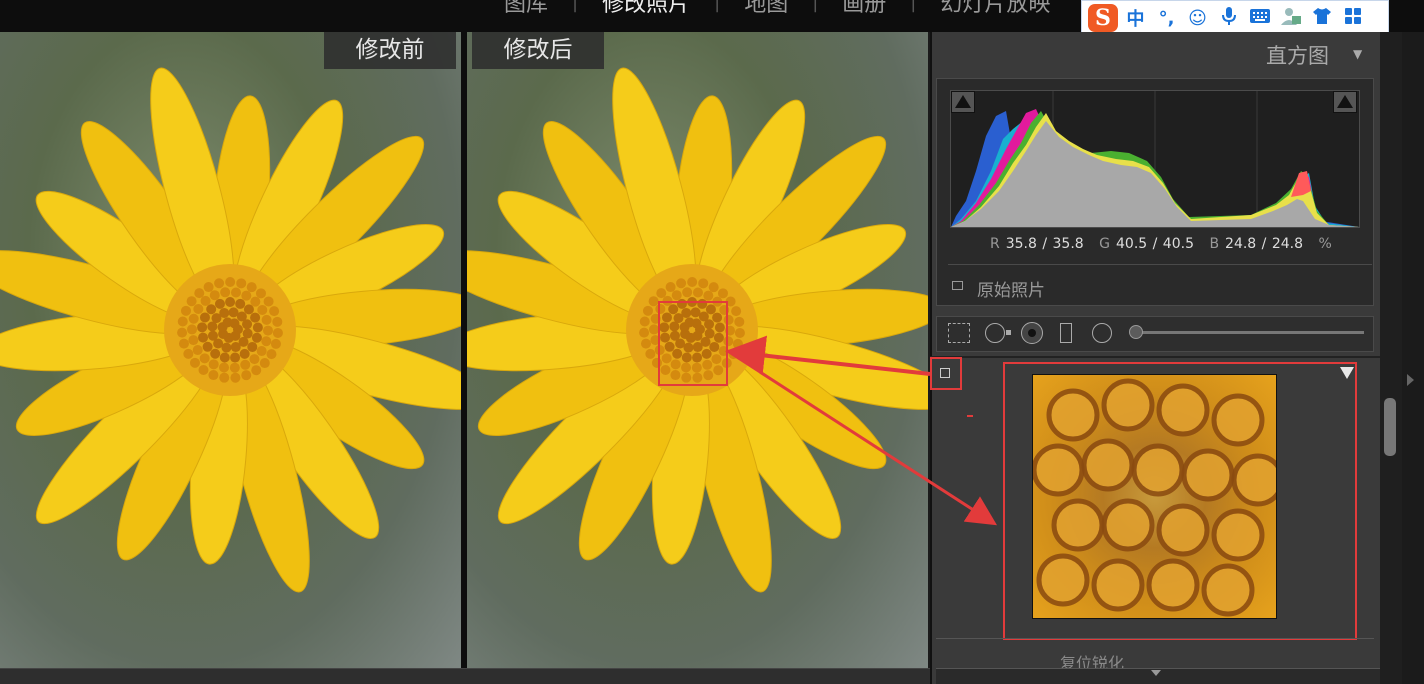 The height and width of the screenshot is (684, 1424). I want to click on highlight-clipping-toggle, so click(1345, 102).